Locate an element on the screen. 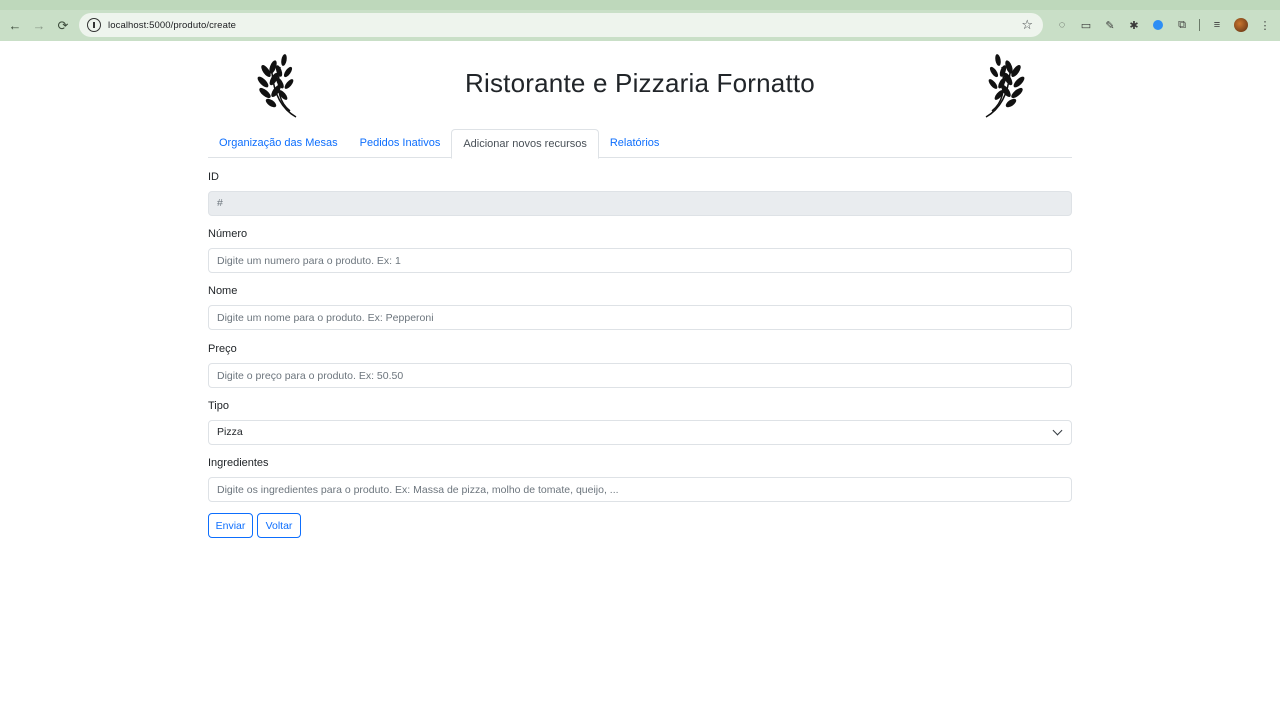 This screenshot has width=1280, height=720. tab-organizacao-mesas: Organização das Mesas is located at coordinates (278, 143).